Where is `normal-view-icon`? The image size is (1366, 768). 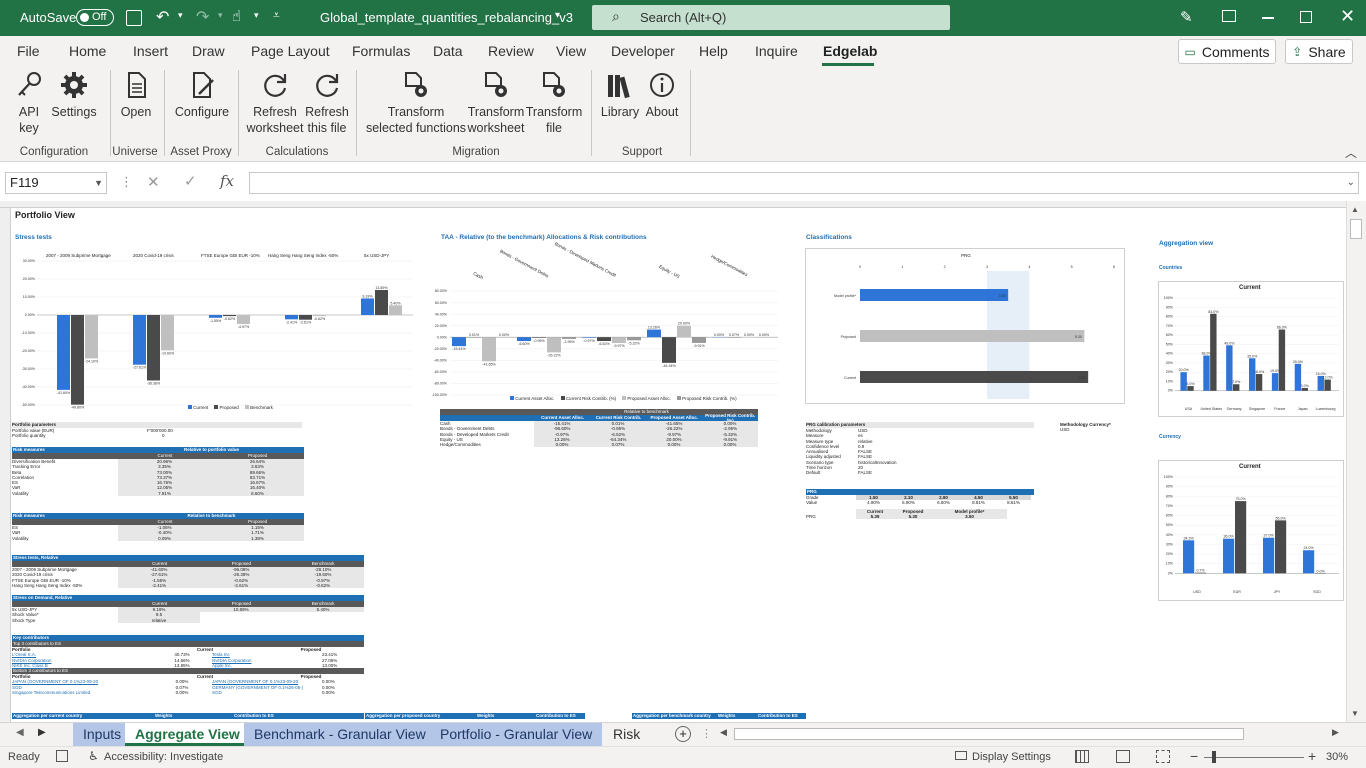
normal-view-icon is located at coordinates (1082, 756).